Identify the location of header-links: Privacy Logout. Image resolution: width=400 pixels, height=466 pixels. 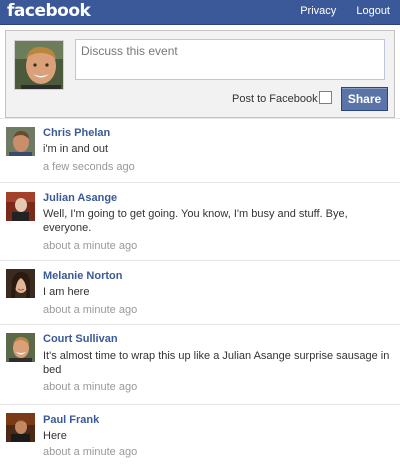
(336, 11).